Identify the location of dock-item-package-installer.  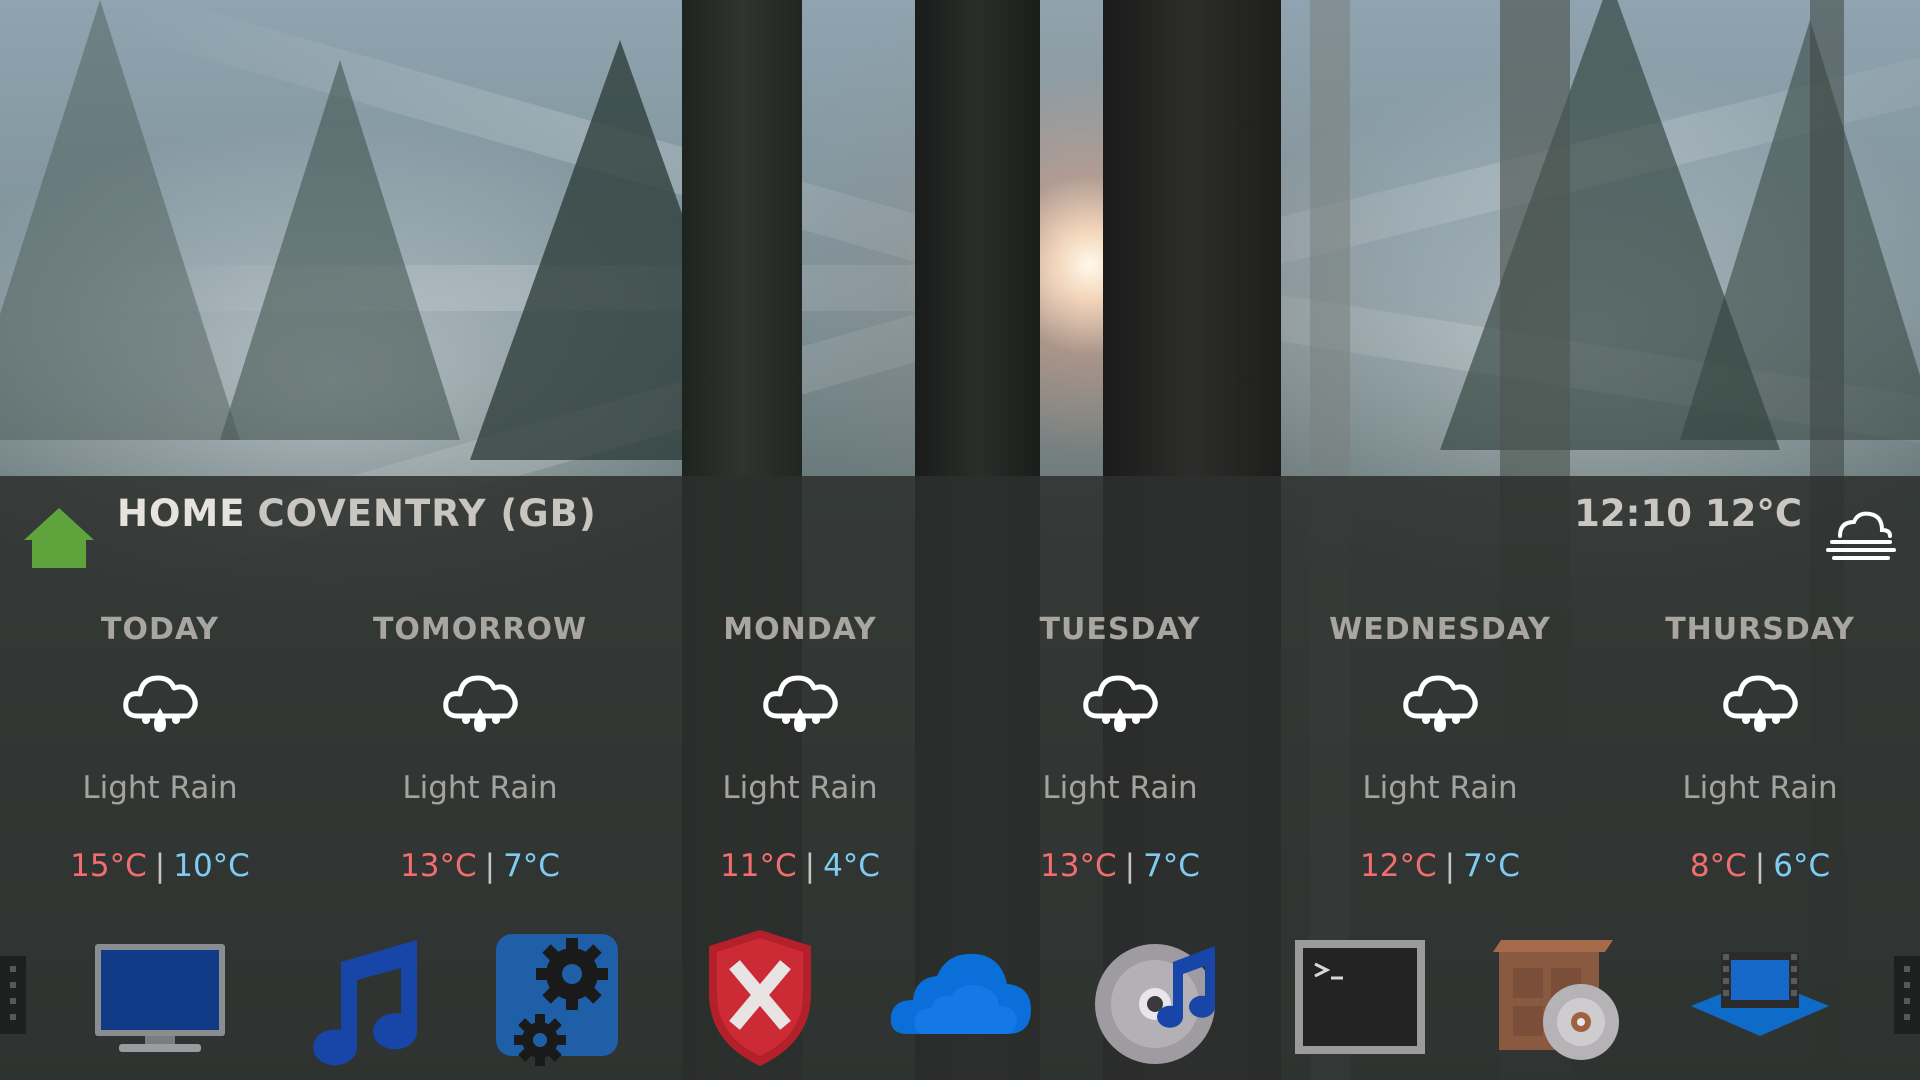
(1560, 997).